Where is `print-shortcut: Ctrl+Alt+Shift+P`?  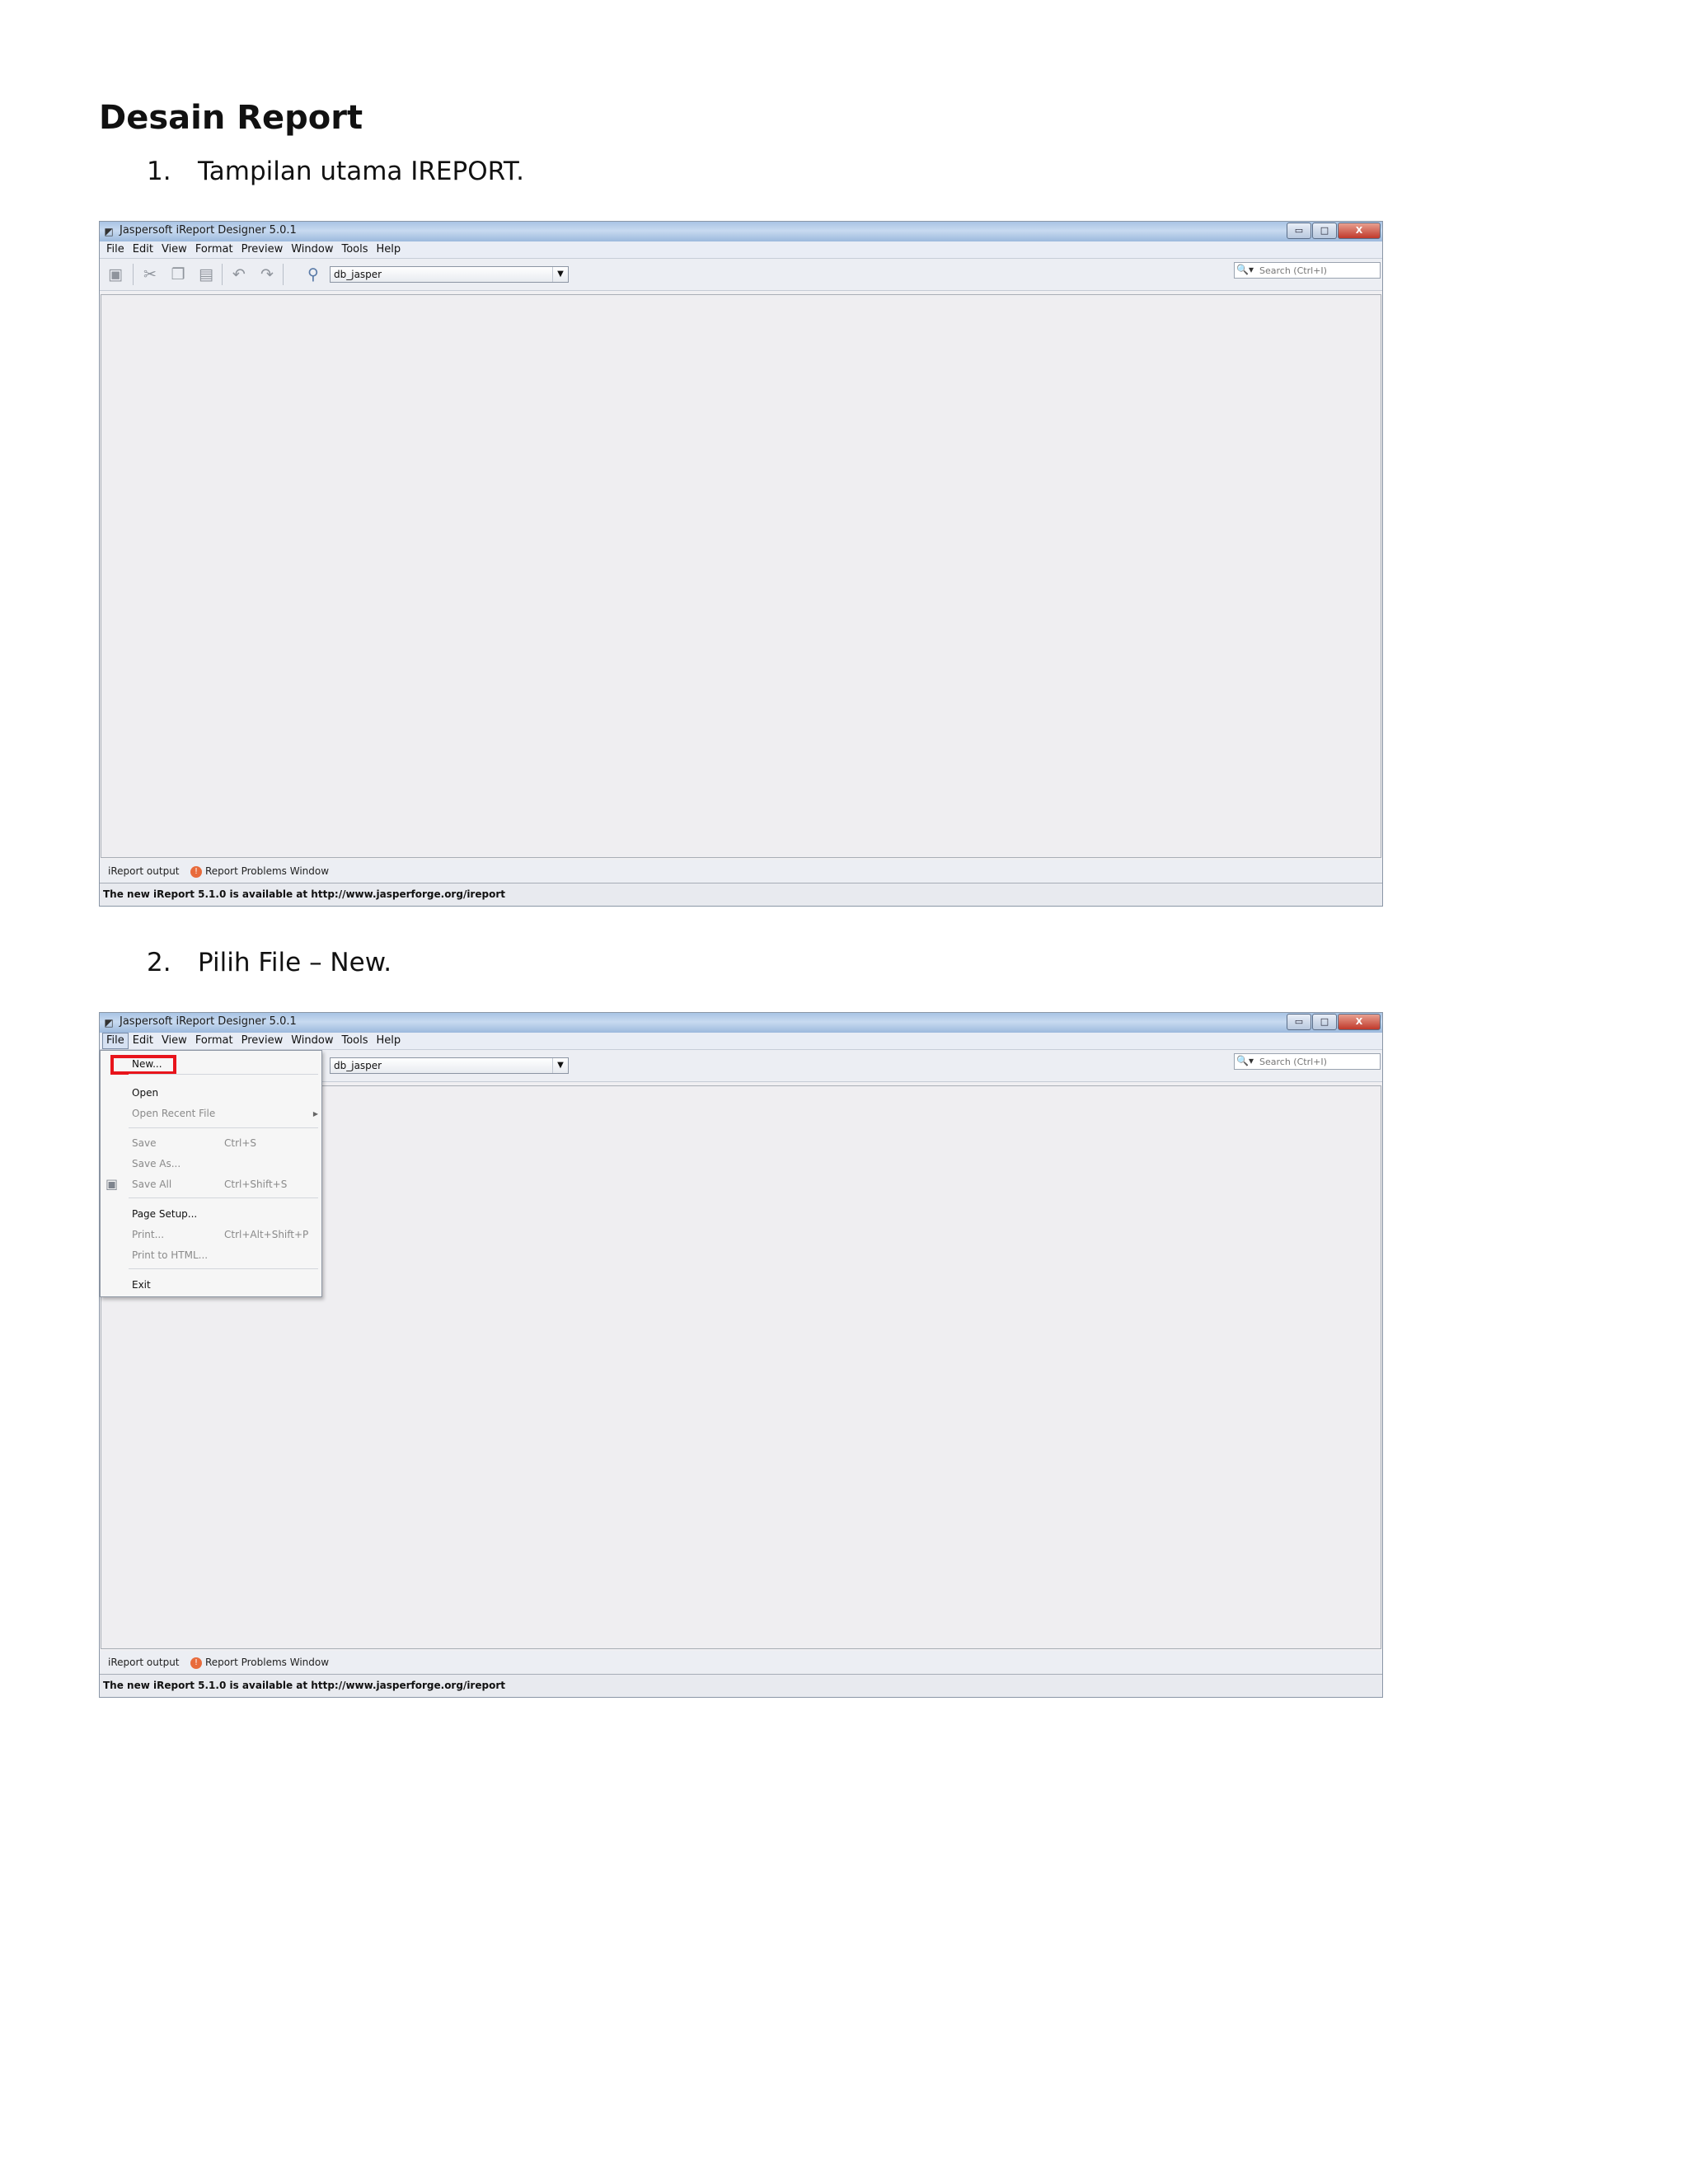 print-shortcut: Ctrl+Alt+Shift+P is located at coordinates (266, 1234).